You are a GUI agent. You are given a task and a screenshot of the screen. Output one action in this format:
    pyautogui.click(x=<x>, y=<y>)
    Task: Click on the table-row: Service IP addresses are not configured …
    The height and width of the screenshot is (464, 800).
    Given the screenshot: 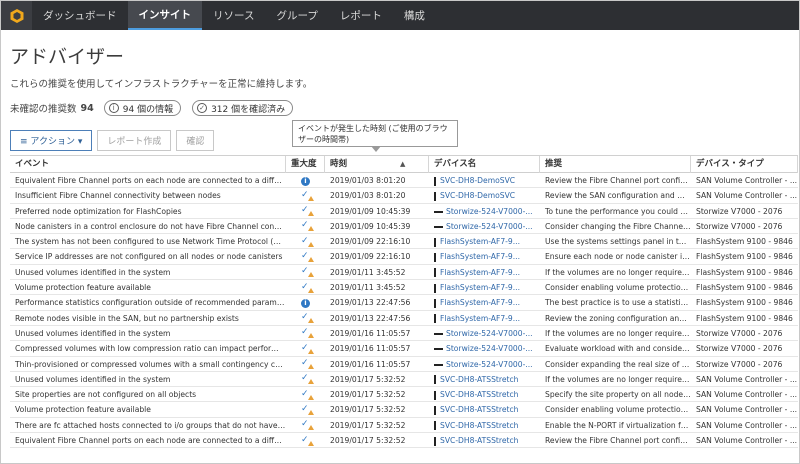 What is the action you would take?
    pyautogui.click(x=404, y=257)
    